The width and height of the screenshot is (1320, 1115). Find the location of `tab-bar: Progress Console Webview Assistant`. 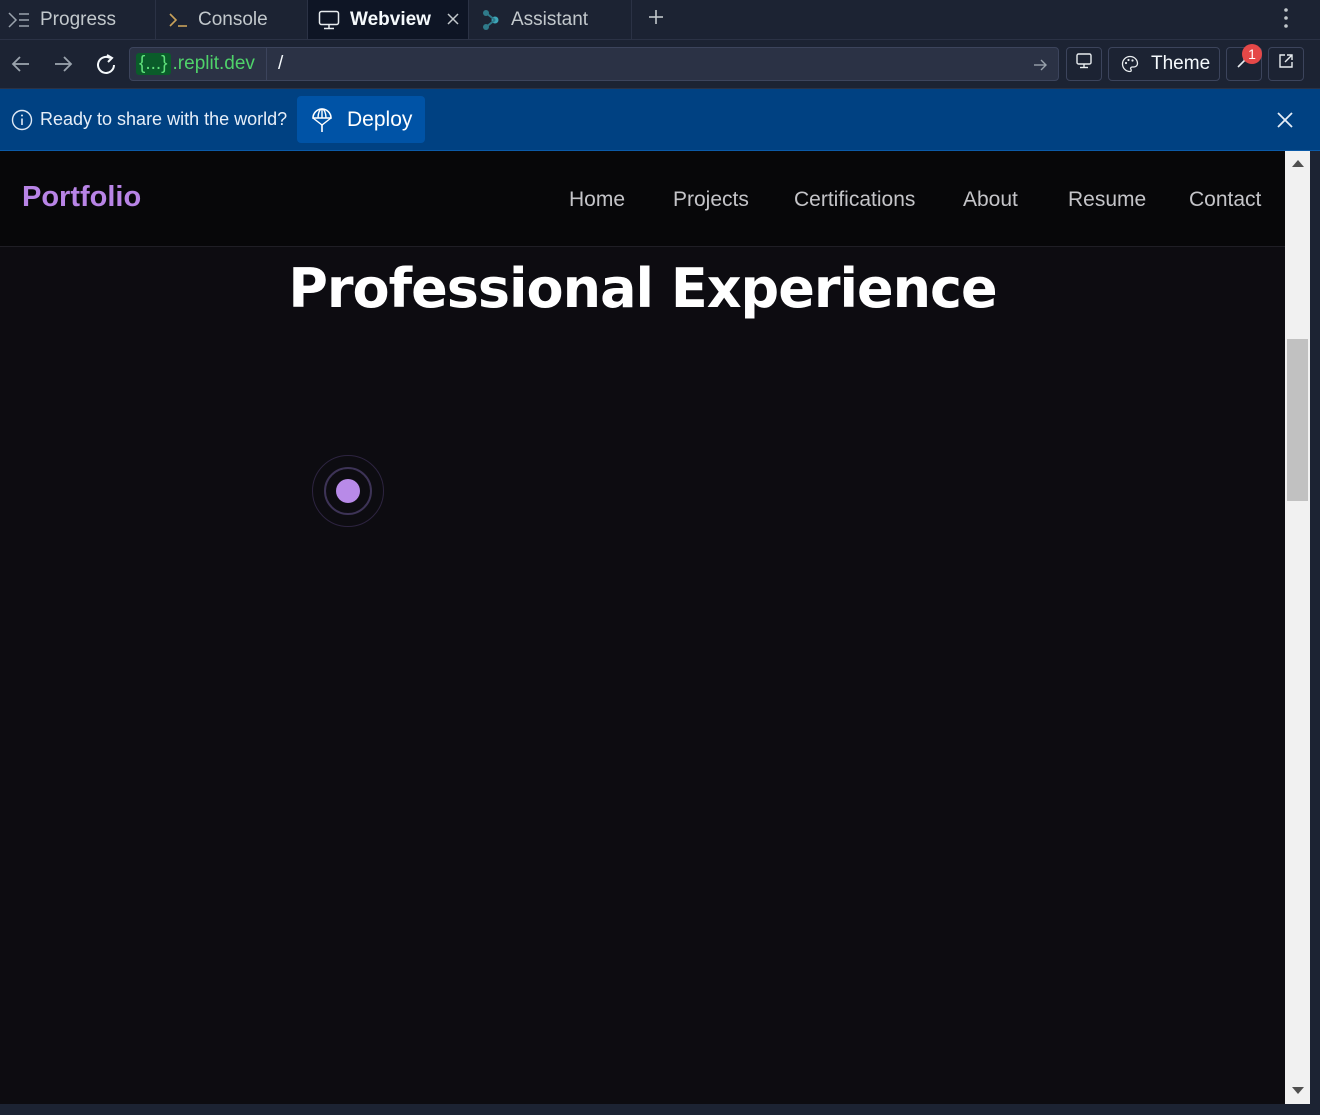

tab-bar: Progress Console Webview Assistant is located at coordinates (660, 20).